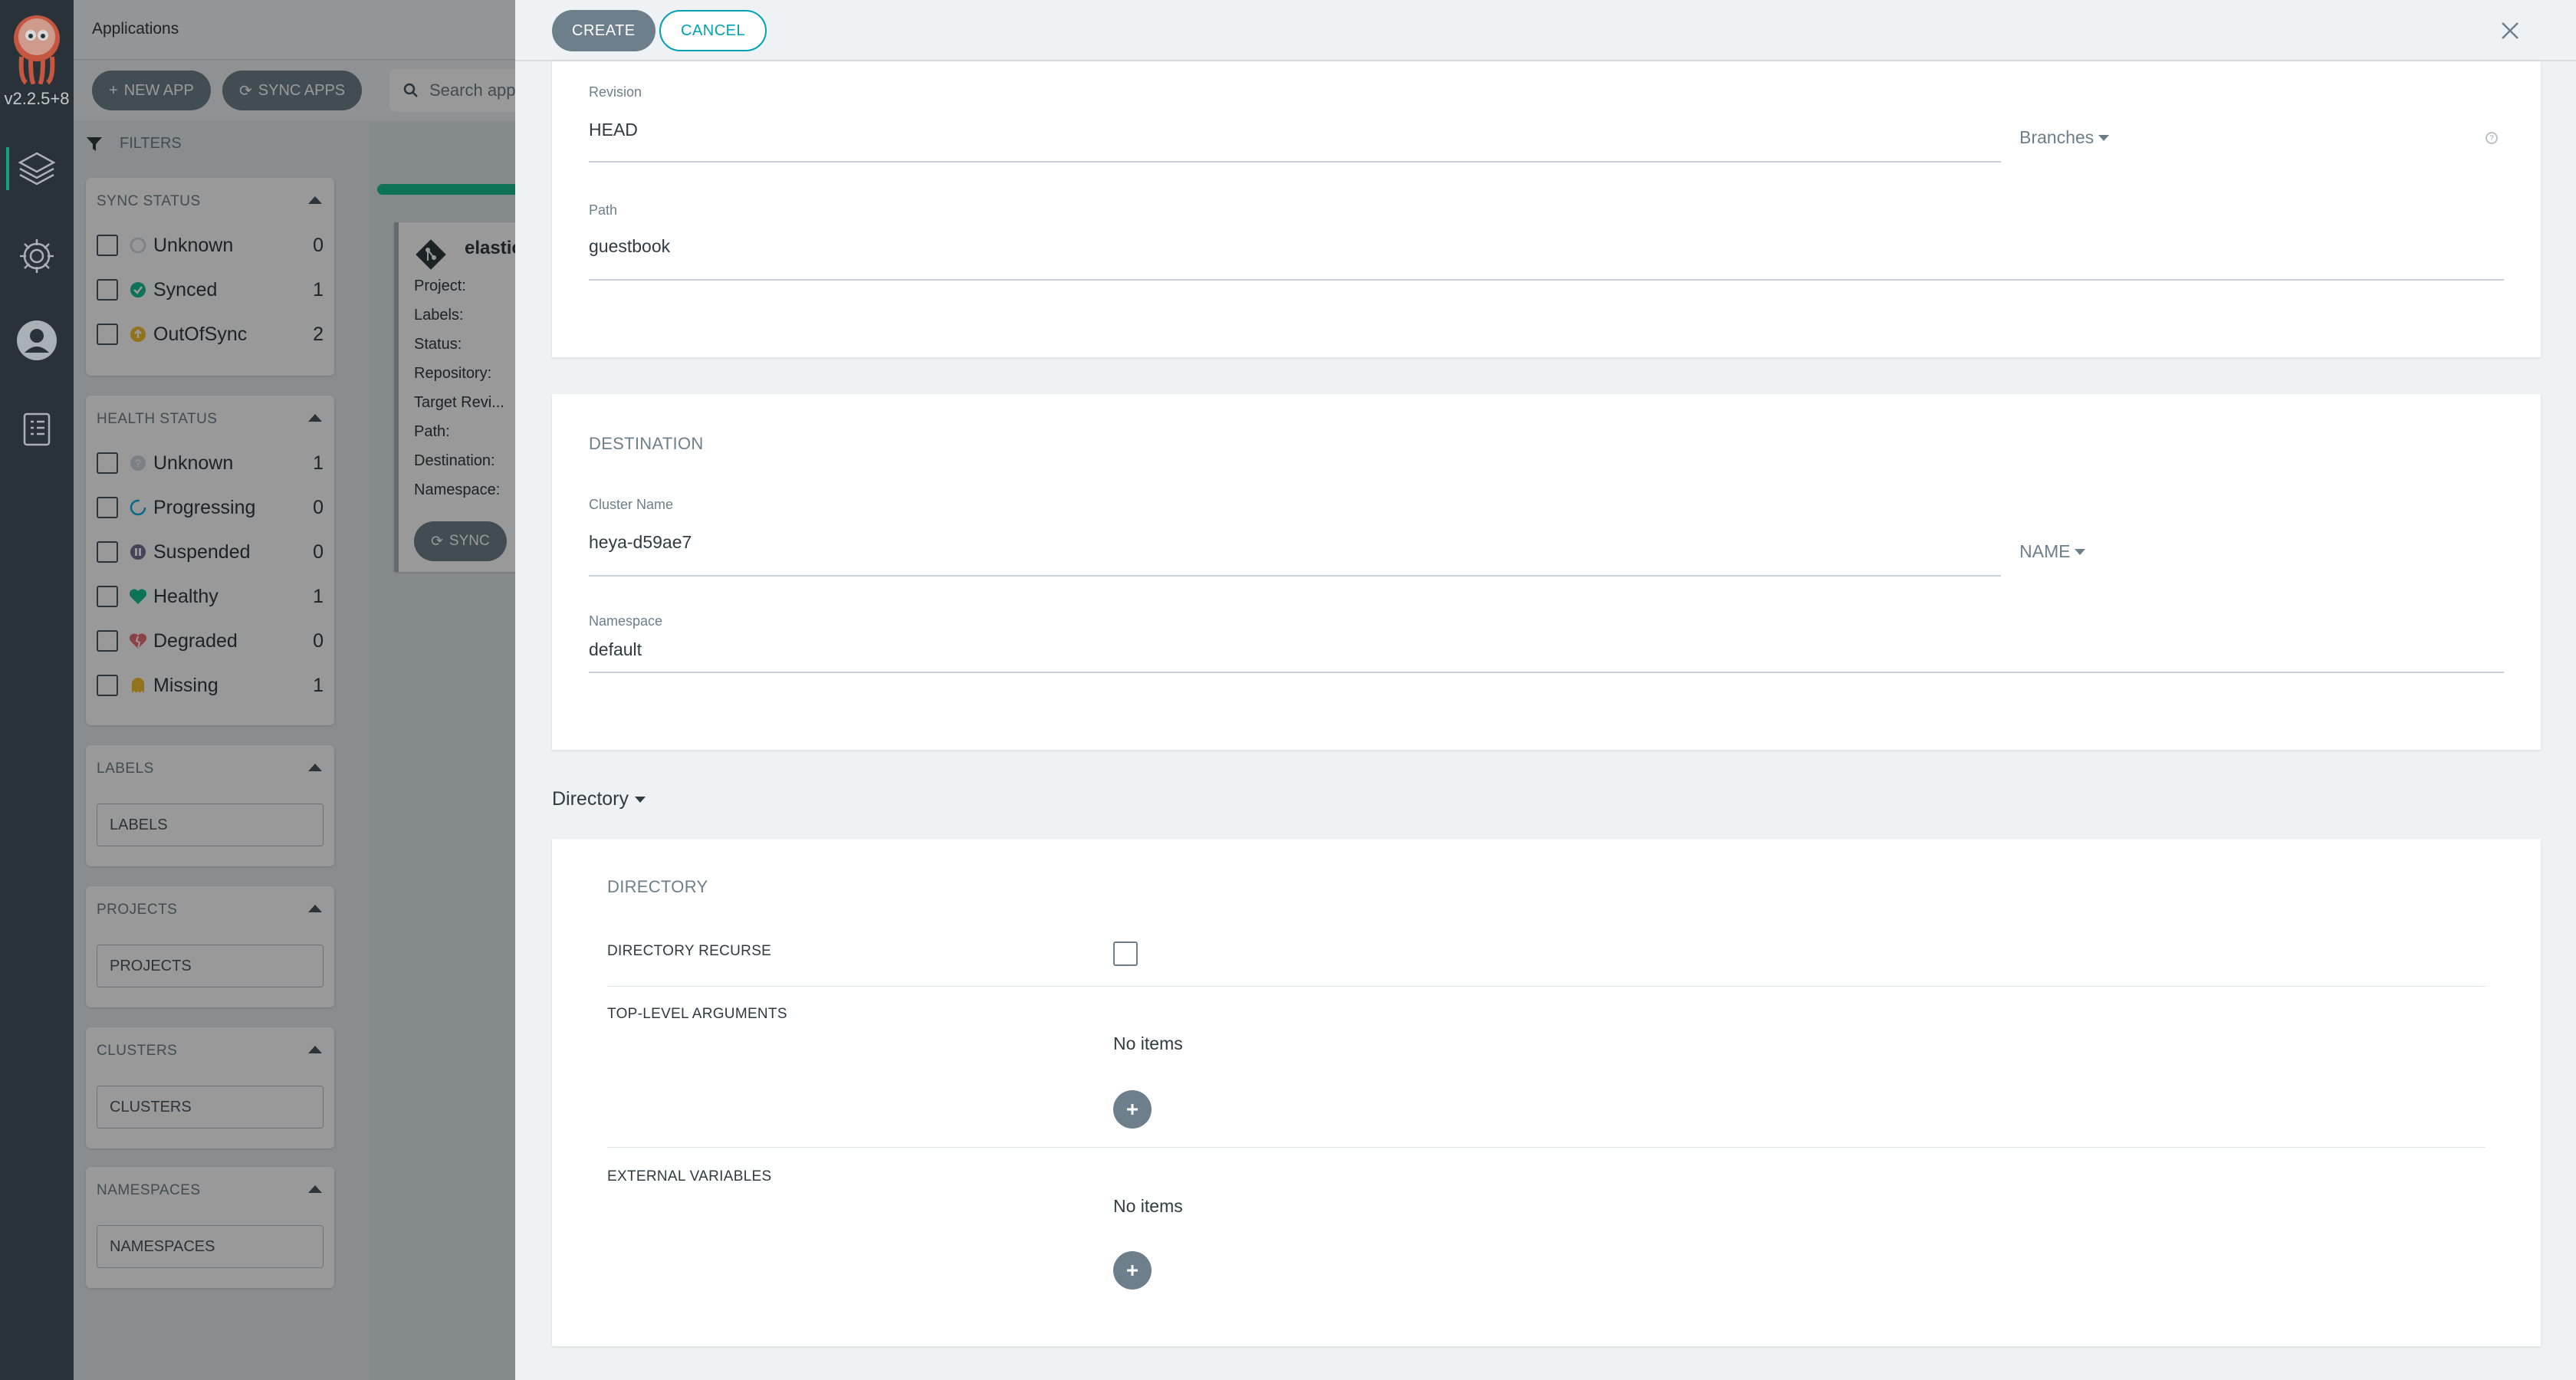 Image resolution: width=2576 pixels, height=1380 pixels. I want to click on close-icon, so click(2510, 30).